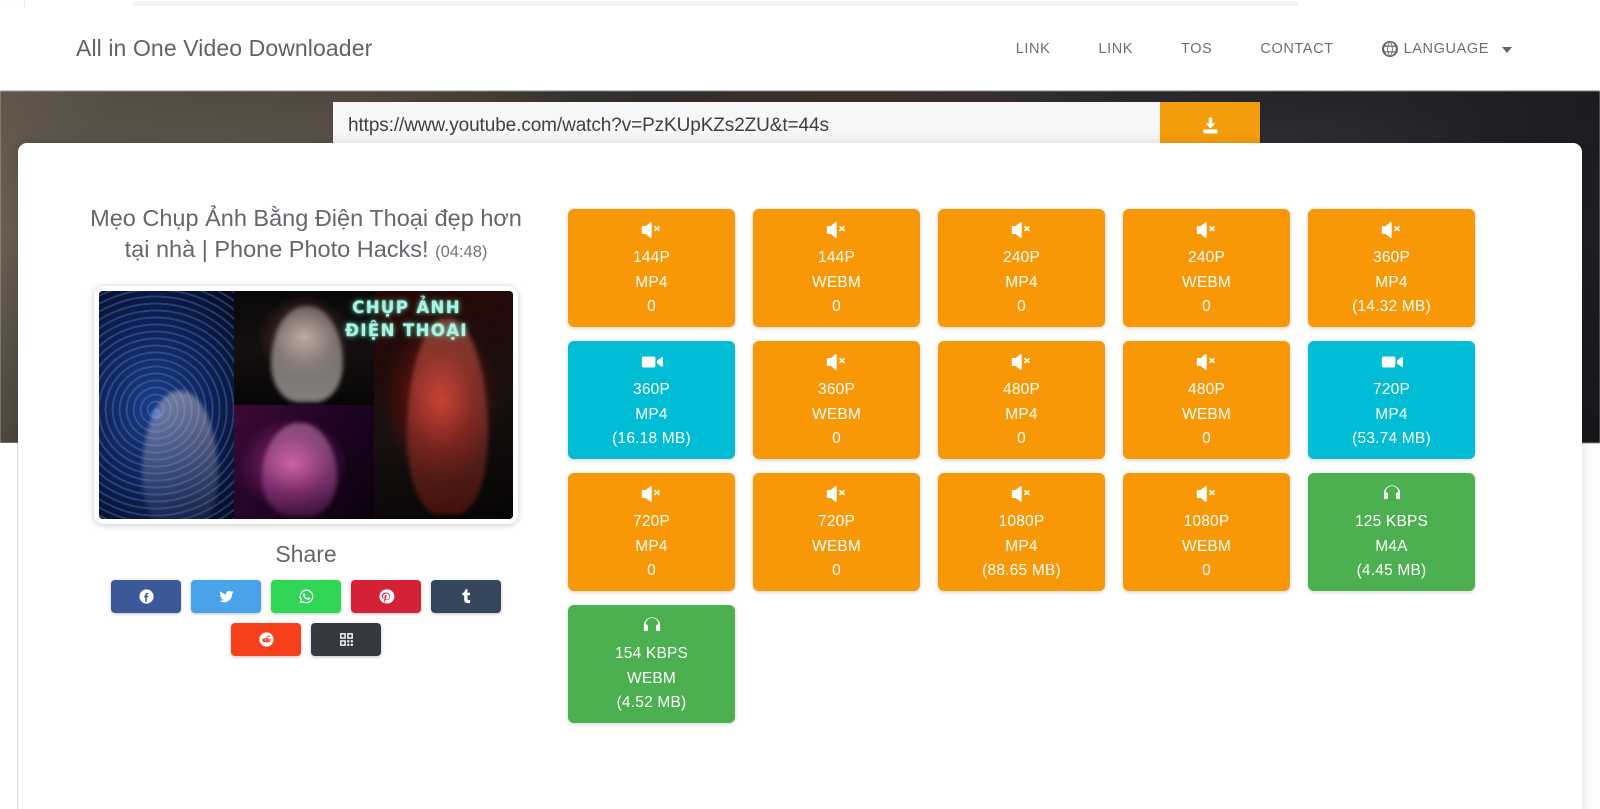  Describe the element at coordinates (651, 268) in the screenshot. I see `format-tile: 144P MP4 0` at that location.